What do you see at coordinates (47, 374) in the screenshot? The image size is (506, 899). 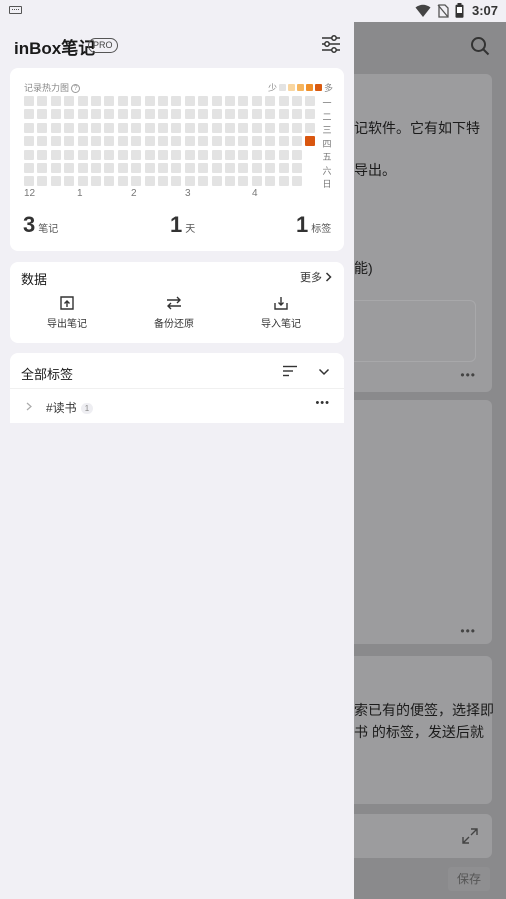 I see `tags-section-title: 全部标签` at bounding box center [47, 374].